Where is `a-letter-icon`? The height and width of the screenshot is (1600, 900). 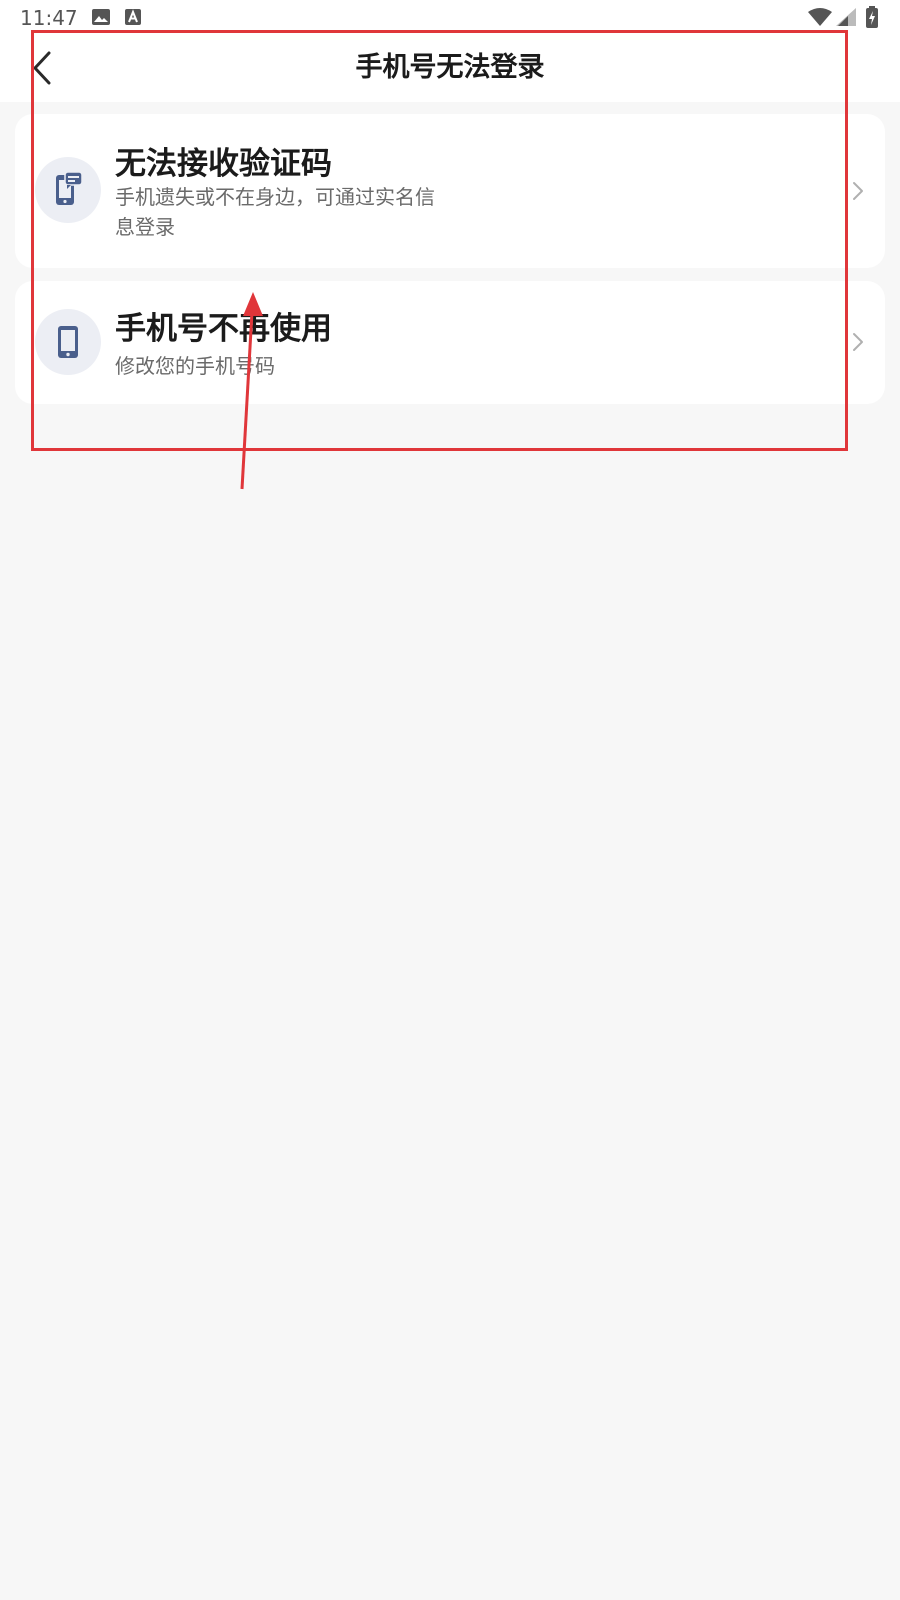
a-letter-icon is located at coordinates (133, 17).